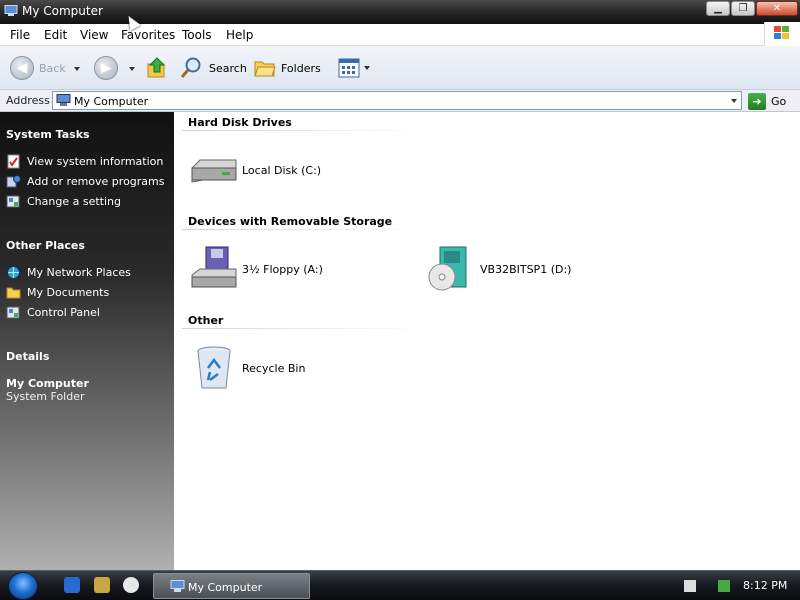  Describe the element at coordinates (52, 68) in the screenshot. I see `back-label: Back` at that location.